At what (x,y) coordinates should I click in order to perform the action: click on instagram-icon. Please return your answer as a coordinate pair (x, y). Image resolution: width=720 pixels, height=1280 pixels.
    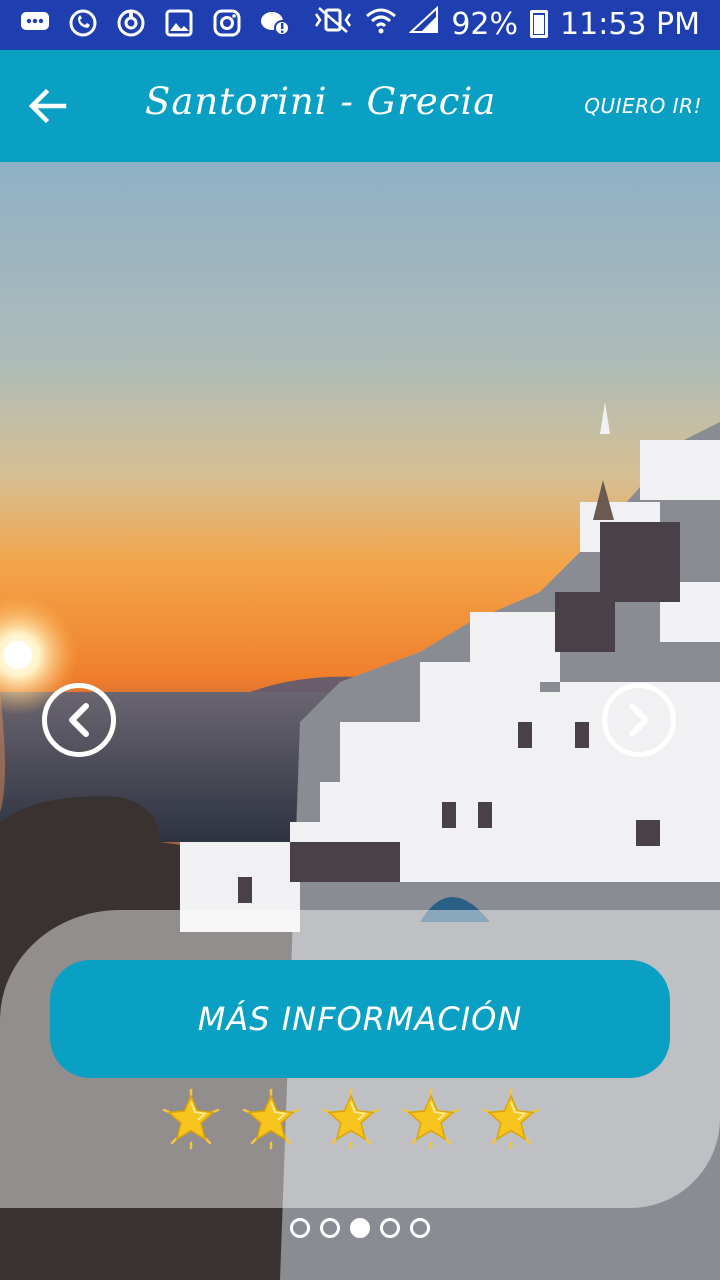
    Looking at the image, I should click on (227, 23).